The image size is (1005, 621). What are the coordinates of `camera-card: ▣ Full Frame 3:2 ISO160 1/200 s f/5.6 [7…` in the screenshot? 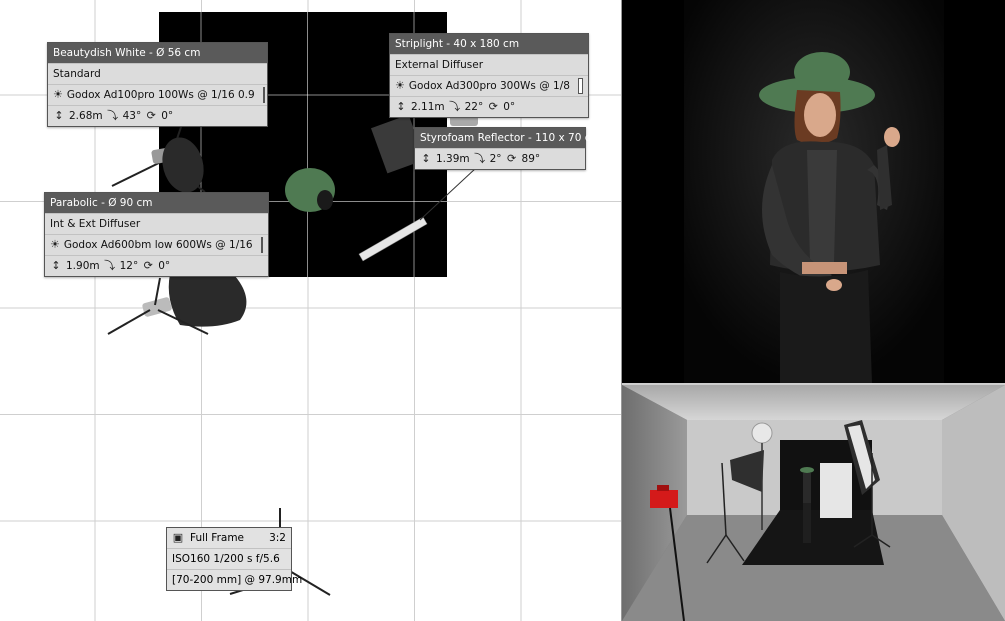 It's located at (234, 559).